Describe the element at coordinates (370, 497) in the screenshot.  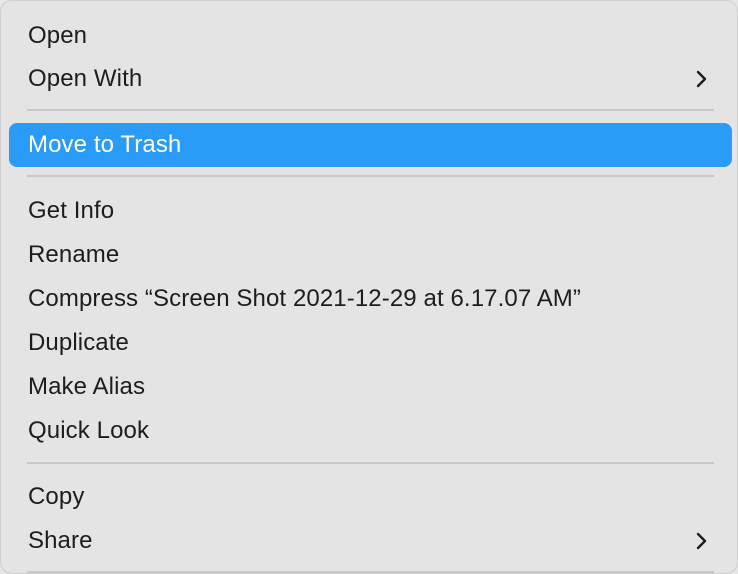
I see `menu-item-copy: Copy` at that location.